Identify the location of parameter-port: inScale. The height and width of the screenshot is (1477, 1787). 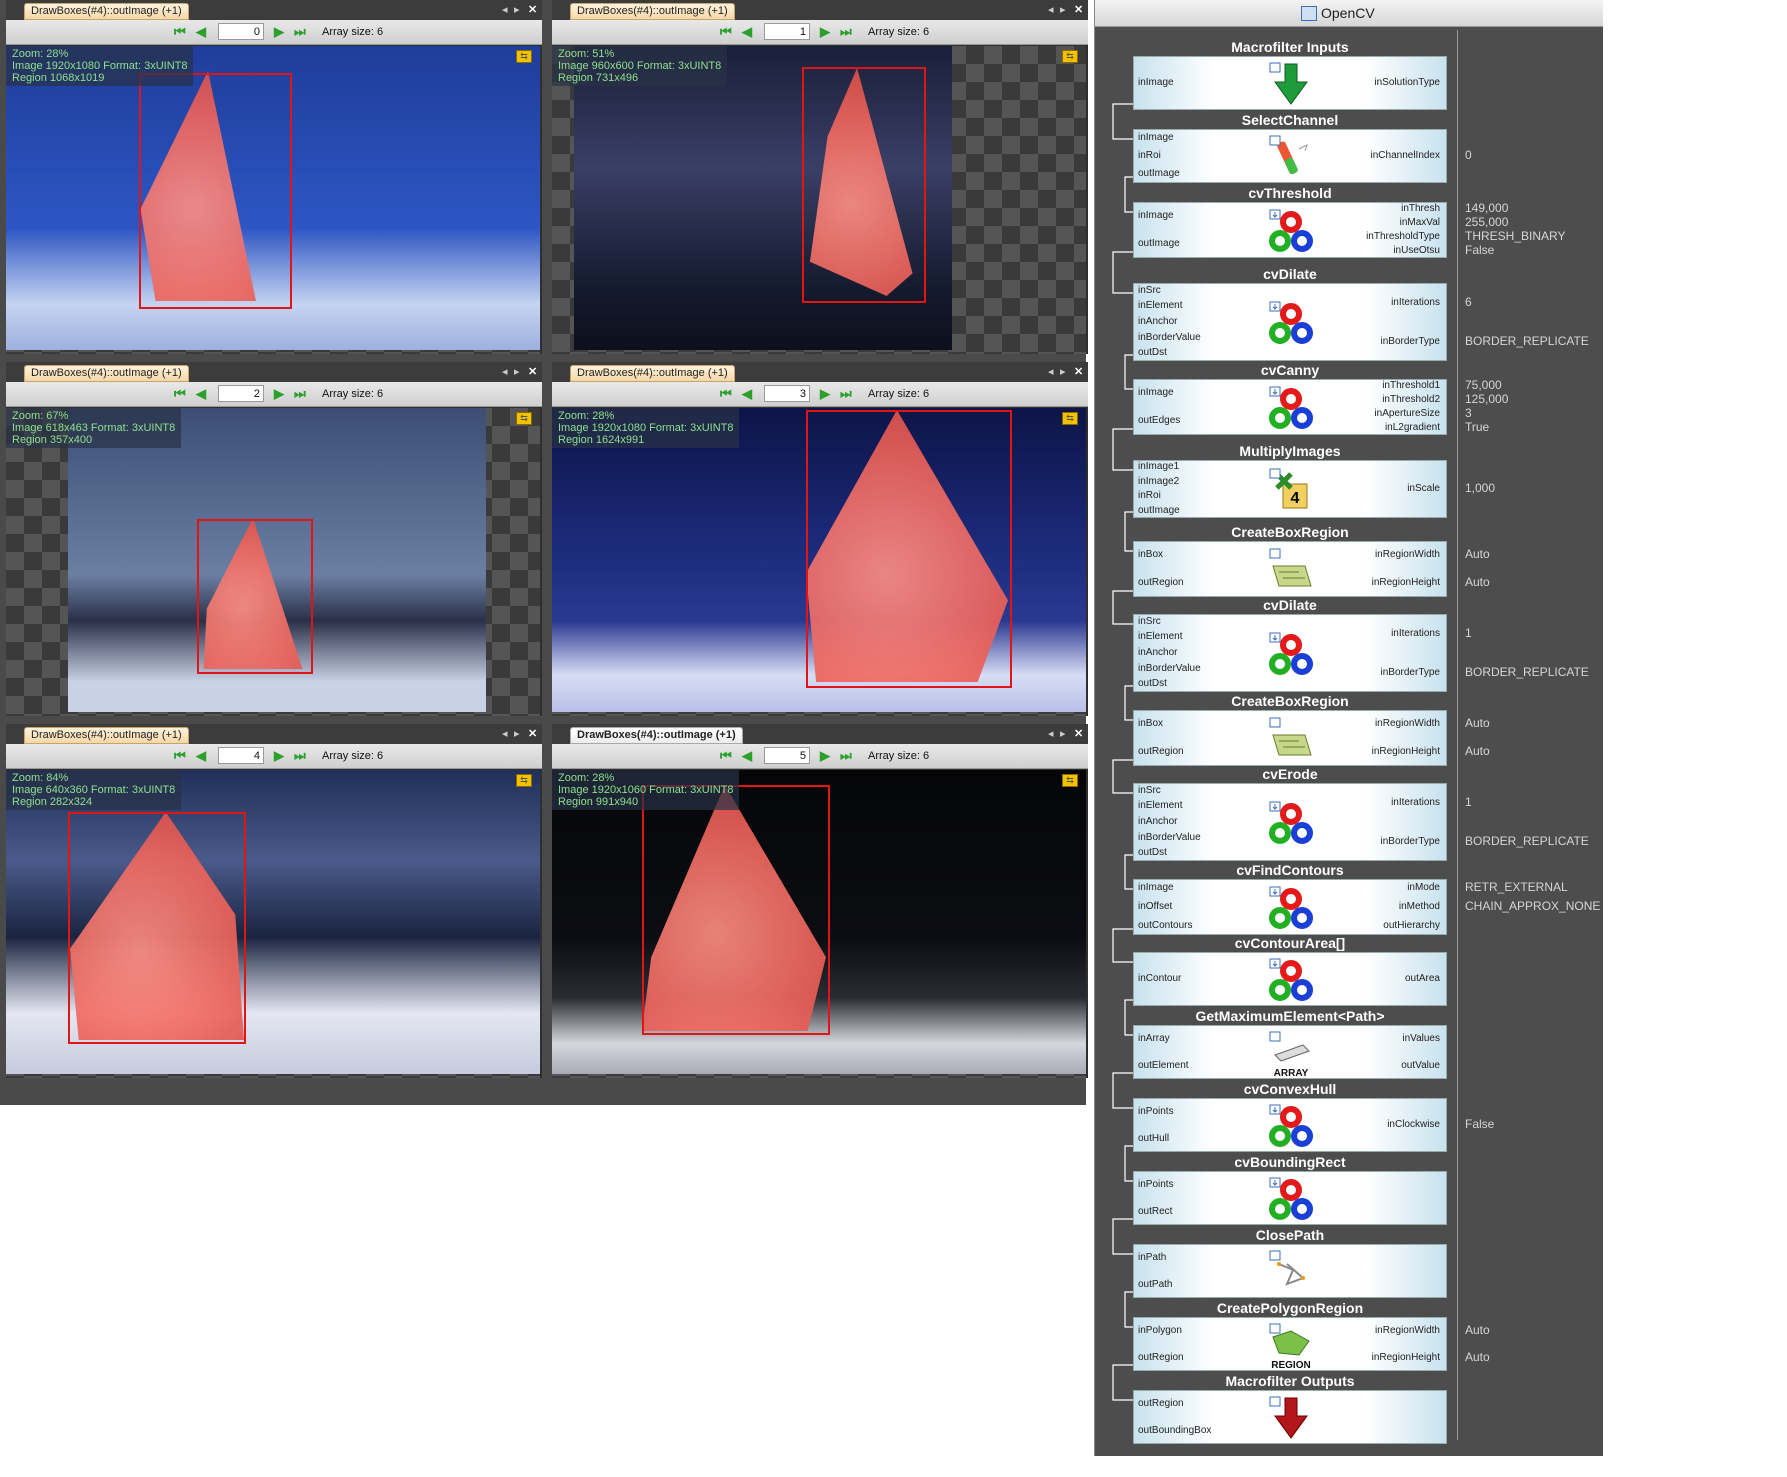
(1423, 488).